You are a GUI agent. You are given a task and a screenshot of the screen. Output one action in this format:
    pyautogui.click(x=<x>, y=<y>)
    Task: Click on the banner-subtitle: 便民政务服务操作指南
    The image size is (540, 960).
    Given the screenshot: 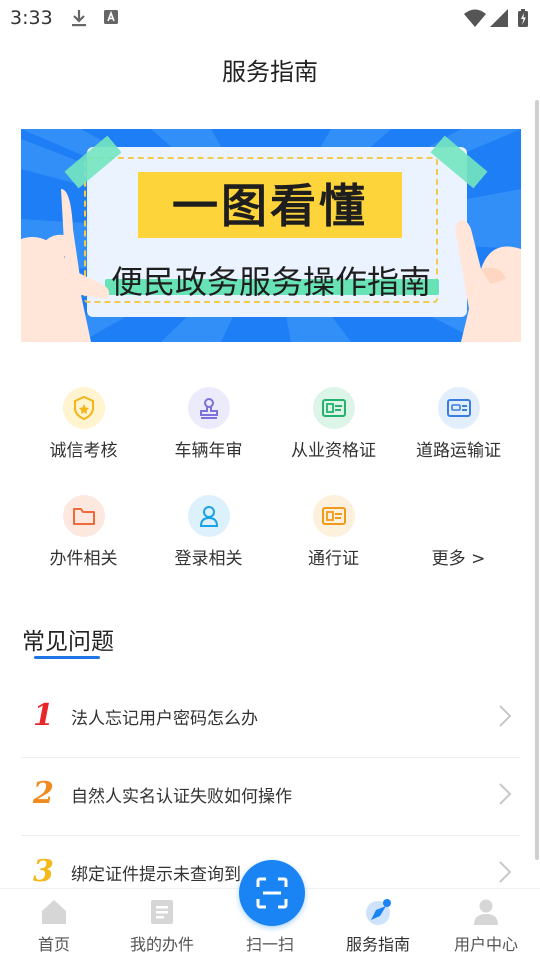 What is the action you would take?
    pyautogui.click(x=270, y=282)
    